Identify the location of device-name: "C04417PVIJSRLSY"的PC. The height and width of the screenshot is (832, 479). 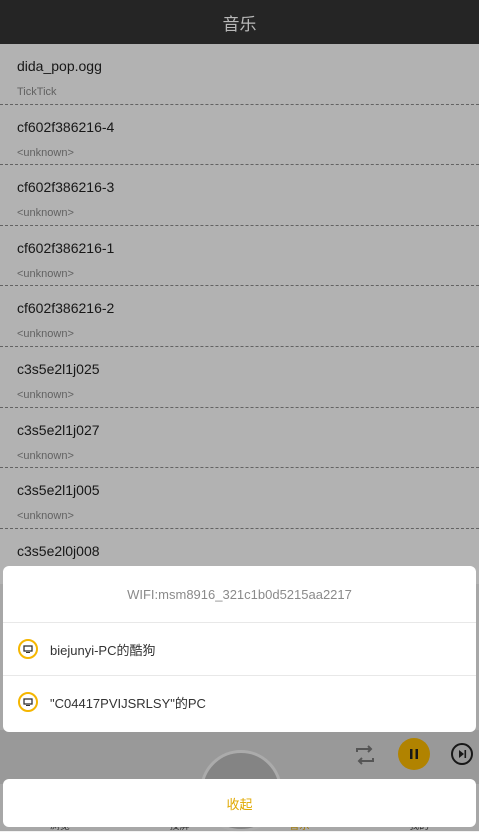
(128, 703).